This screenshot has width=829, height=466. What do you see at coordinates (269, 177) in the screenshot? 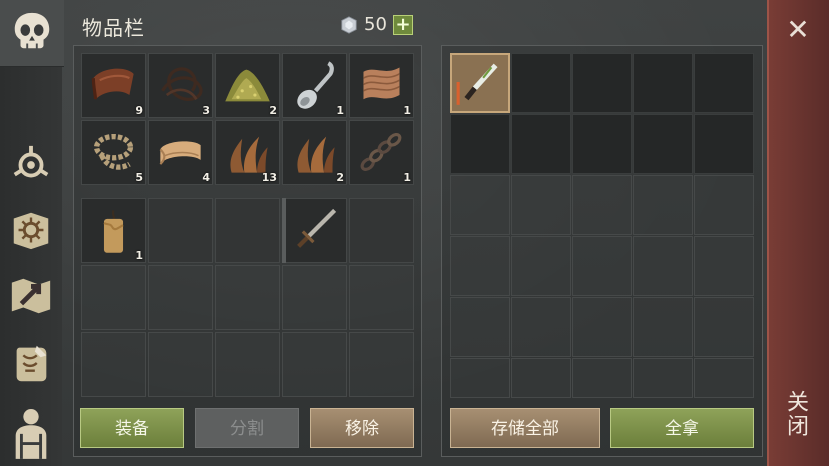
I see `item-quantity: 13` at bounding box center [269, 177].